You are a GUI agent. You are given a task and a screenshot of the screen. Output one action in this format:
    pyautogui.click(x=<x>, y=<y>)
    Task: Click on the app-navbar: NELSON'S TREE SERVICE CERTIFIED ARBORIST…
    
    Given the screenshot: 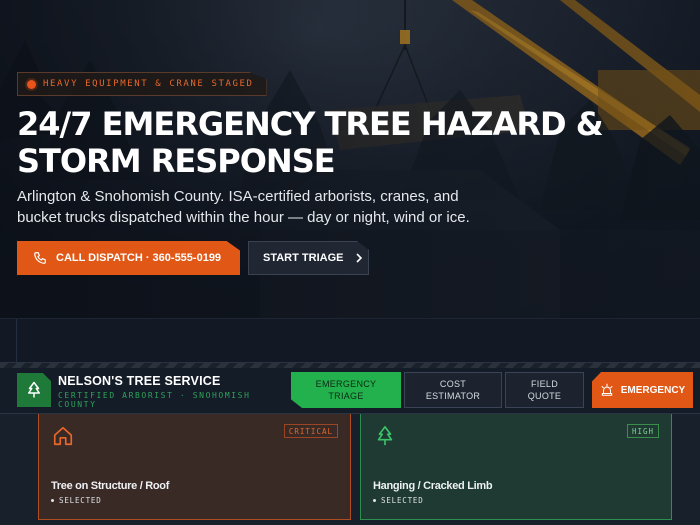 What is the action you would take?
    pyautogui.click(x=350, y=388)
    